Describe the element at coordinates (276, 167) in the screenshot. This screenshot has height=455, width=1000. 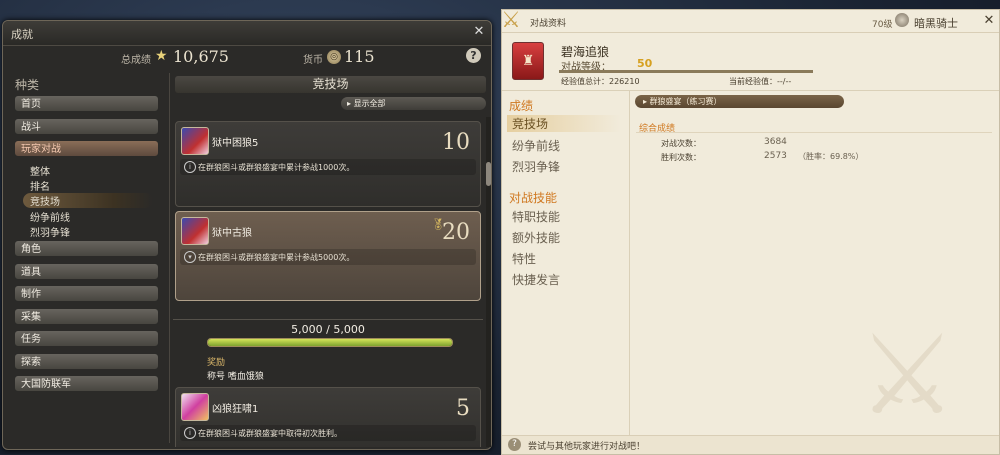
I see `achievement-description: 在群狼困斗或群狼盛宴中累计参战1000次。` at that location.